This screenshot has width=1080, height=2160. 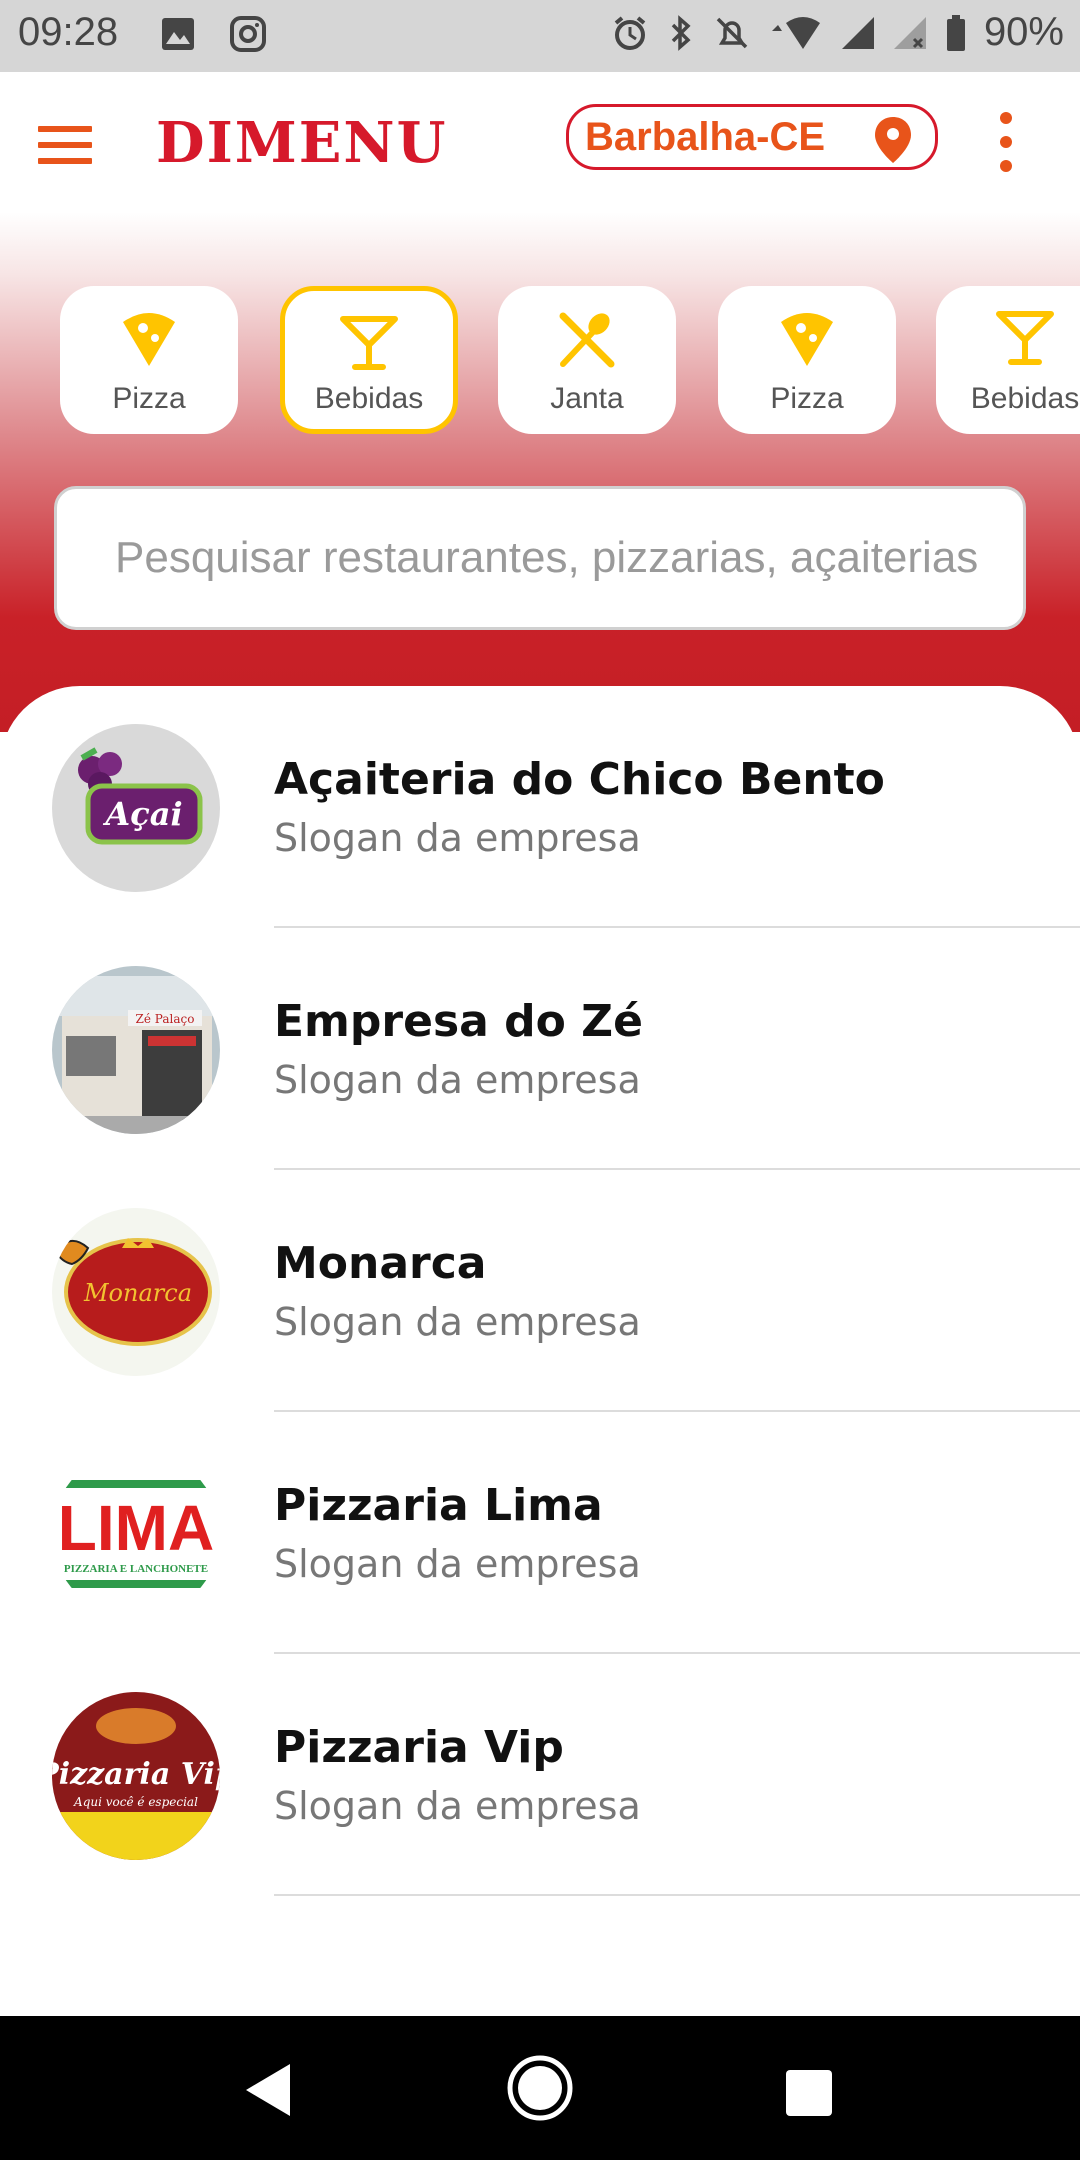 What do you see at coordinates (65, 146) in the screenshot?
I see `hamburger-menu-icon` at bounding box center [65, 146].